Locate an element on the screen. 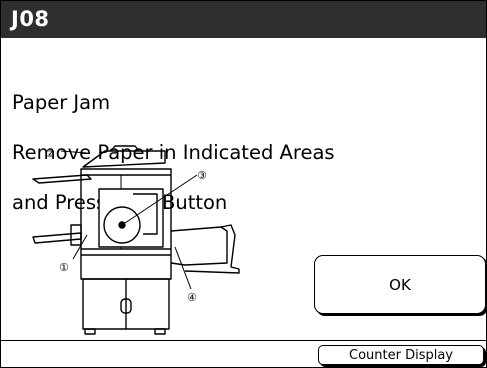 This screenshot has width=487, height=368. title-bar: J08 is located at coordinates (243, 19).